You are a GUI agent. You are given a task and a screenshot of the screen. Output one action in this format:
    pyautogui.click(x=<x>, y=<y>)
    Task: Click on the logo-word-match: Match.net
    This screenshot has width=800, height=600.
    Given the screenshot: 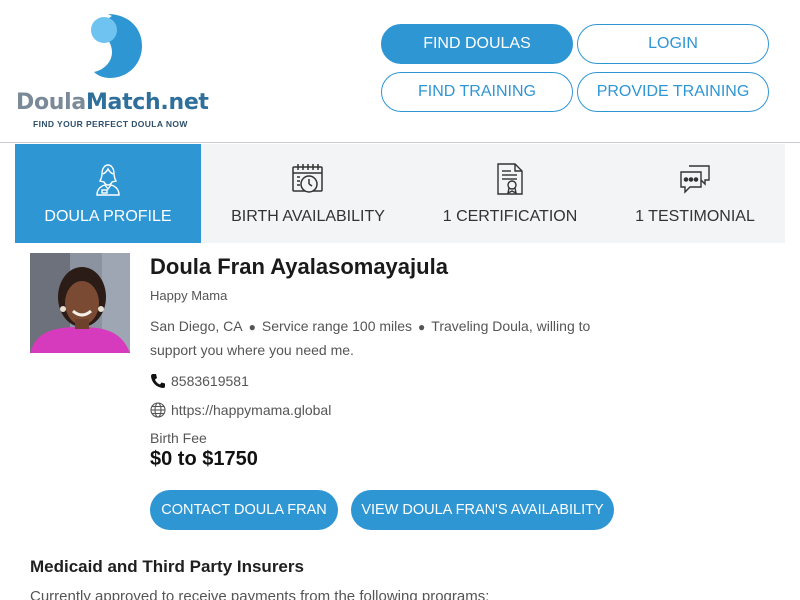 What is the action you would take?
    pyautogui.click(x=147, y=102)
    